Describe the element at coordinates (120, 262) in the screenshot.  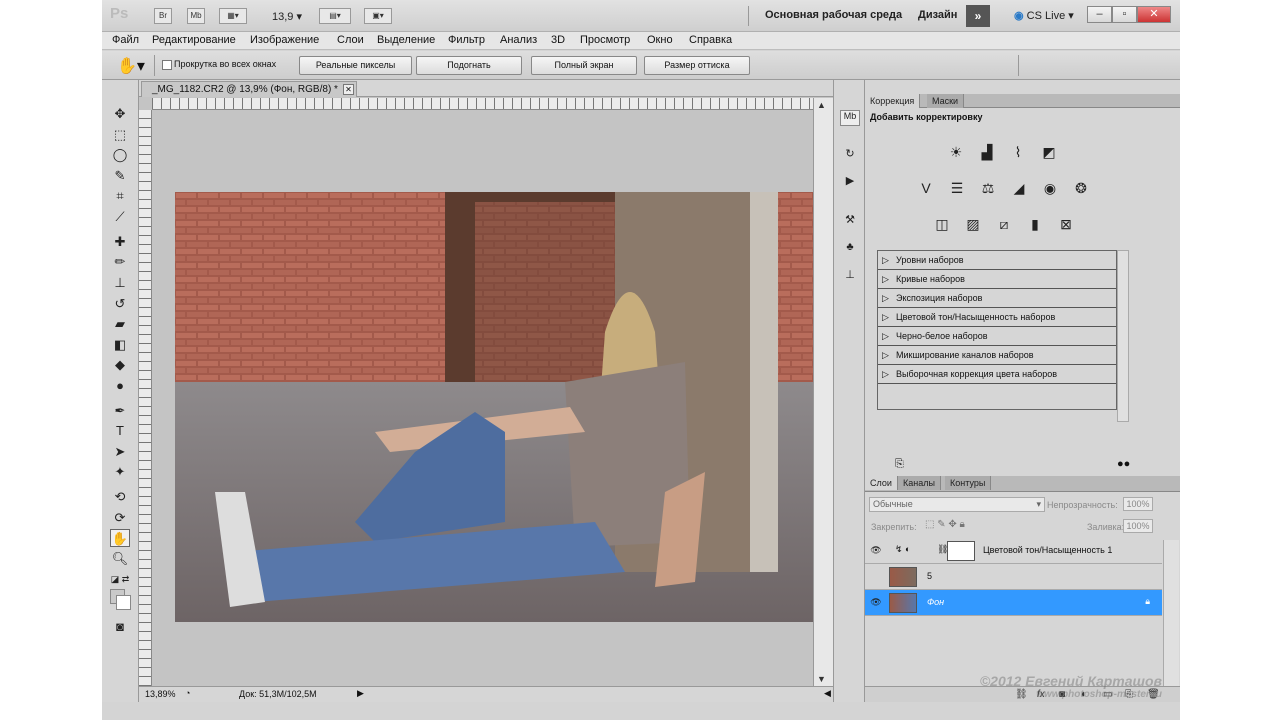
I see `brush-tool-icon: ✏` at that location.